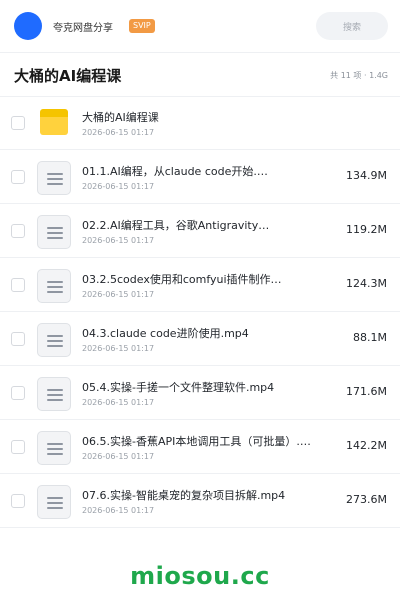 The height and width of the screenshot is (600, 400). Describe the element at coordinates (366, 499) in the screenshot. I see `file-size: 273.6M` at that location.